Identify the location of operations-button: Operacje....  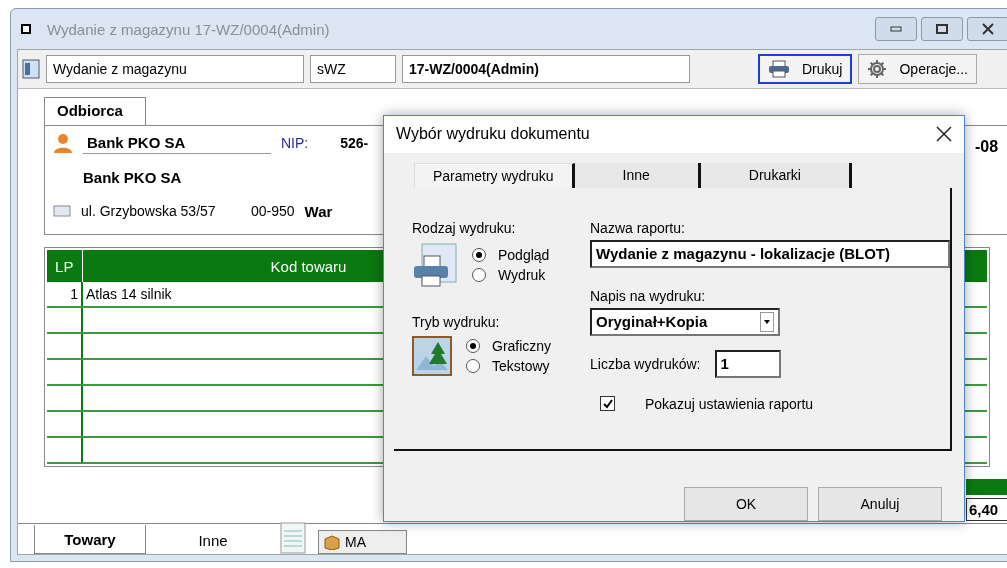
(917, 69).